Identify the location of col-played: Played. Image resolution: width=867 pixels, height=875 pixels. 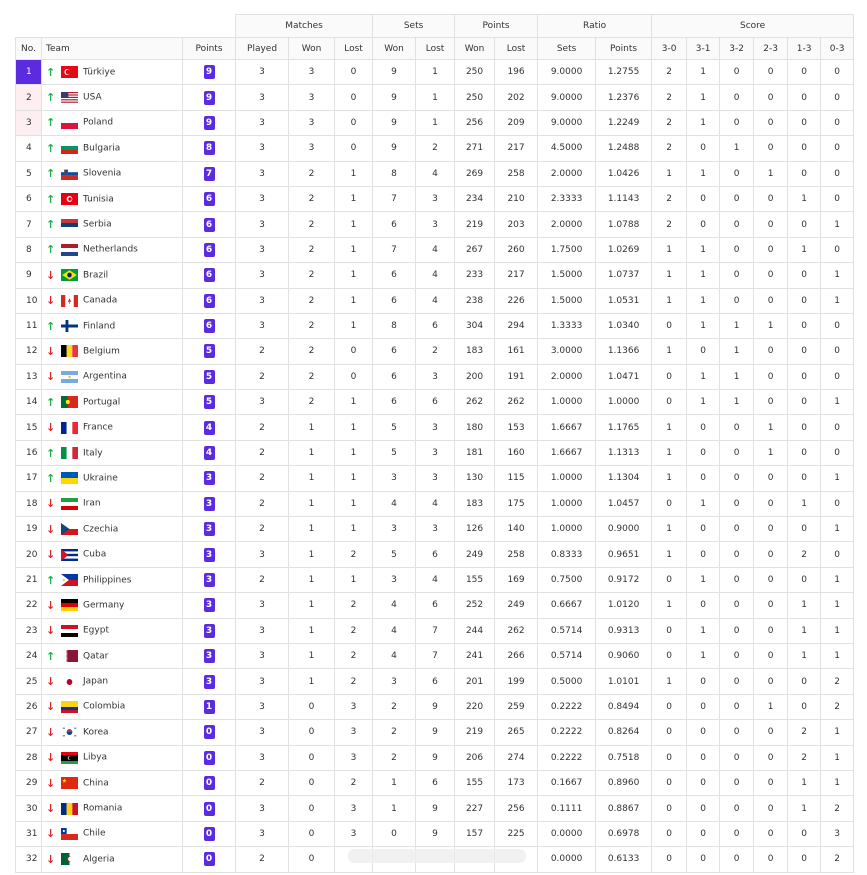
(262, 48).